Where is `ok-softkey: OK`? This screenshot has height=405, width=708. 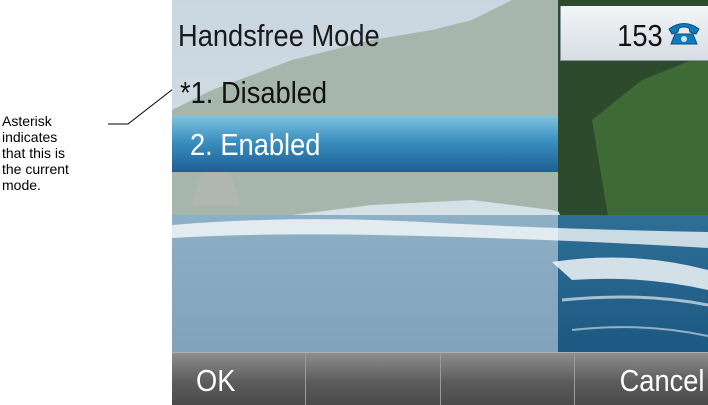 ok-softkey: OK is located at coordinates (239, 379).